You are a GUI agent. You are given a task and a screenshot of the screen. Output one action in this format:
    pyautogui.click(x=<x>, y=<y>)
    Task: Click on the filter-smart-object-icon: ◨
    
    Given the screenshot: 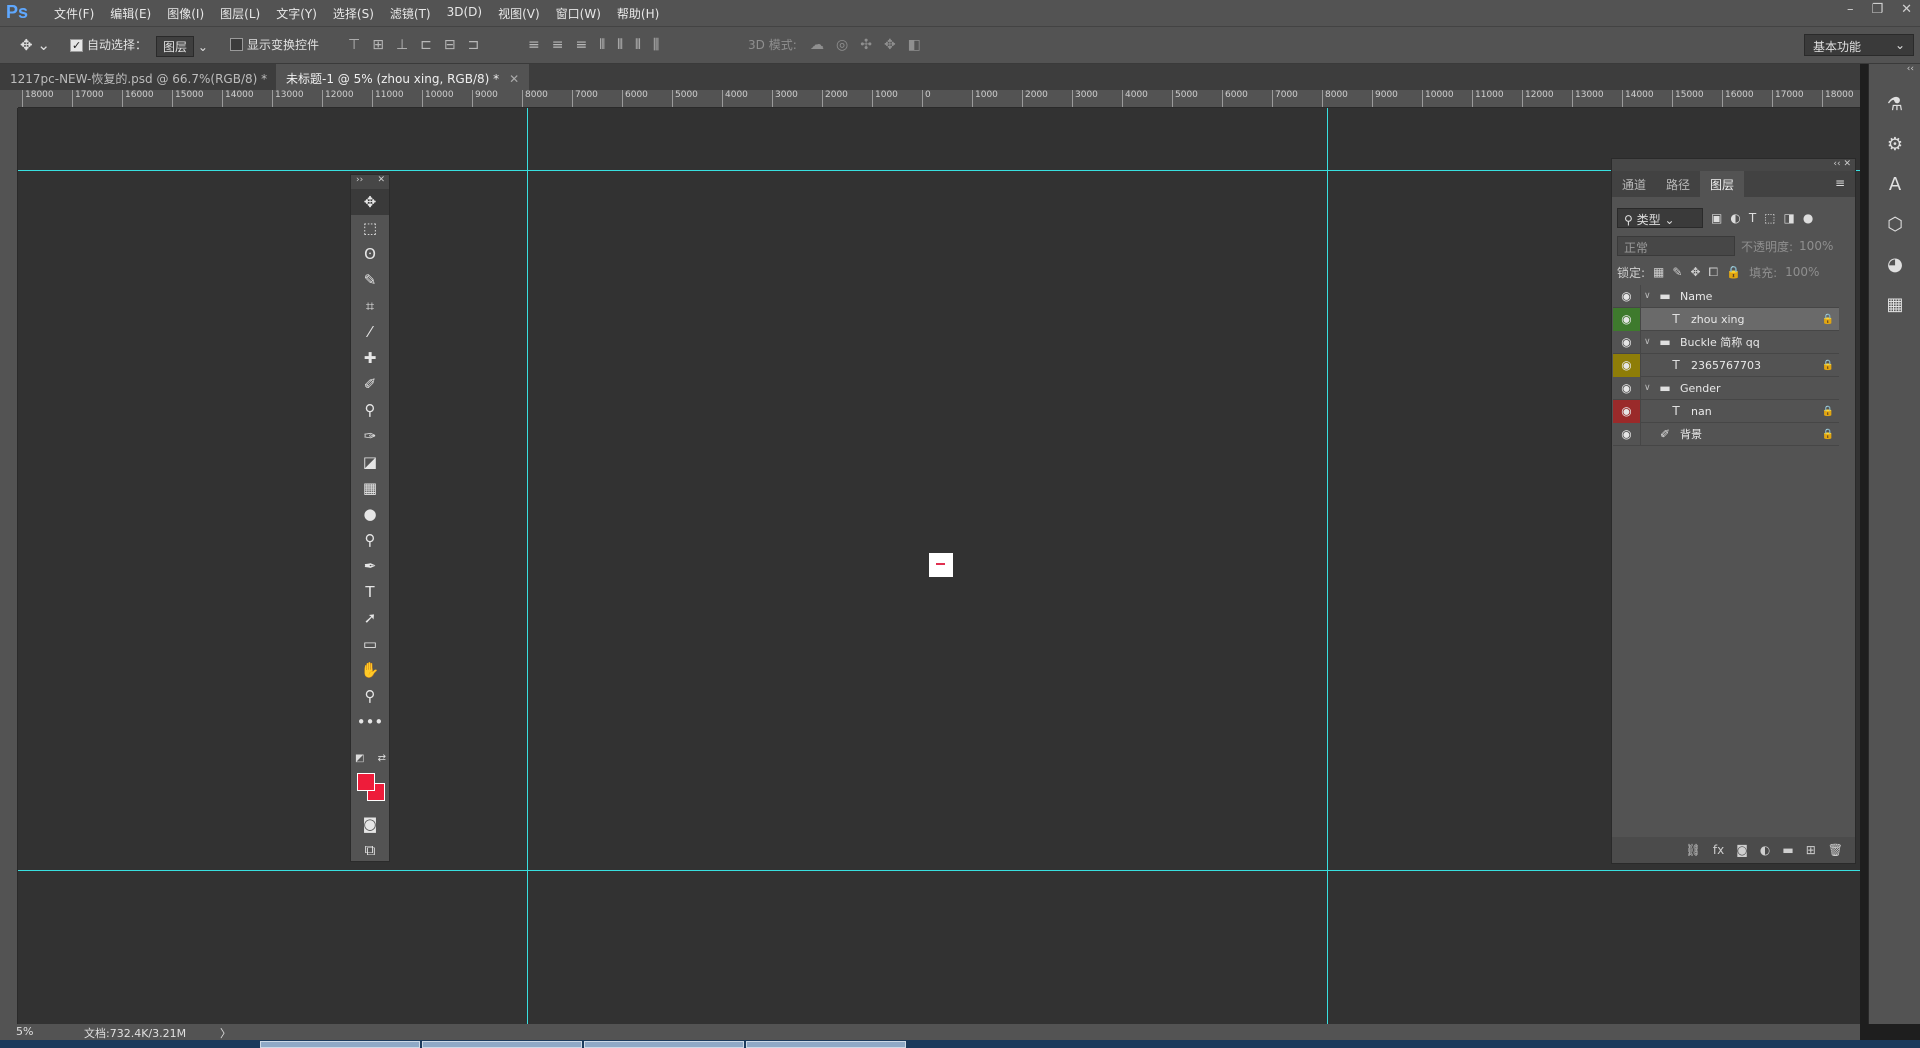 What is the action you would take?
    pyautogui.click(x=1789, y=218)
    